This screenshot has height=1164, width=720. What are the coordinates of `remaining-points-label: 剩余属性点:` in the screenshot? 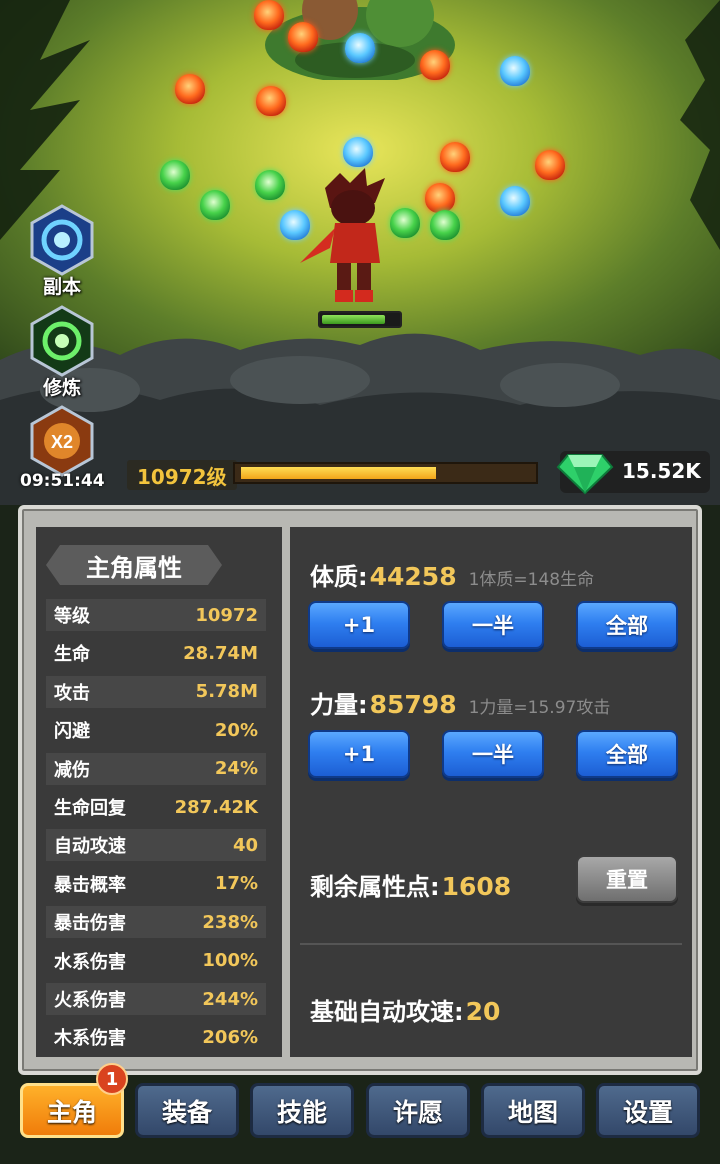 It's located at (375, 887).